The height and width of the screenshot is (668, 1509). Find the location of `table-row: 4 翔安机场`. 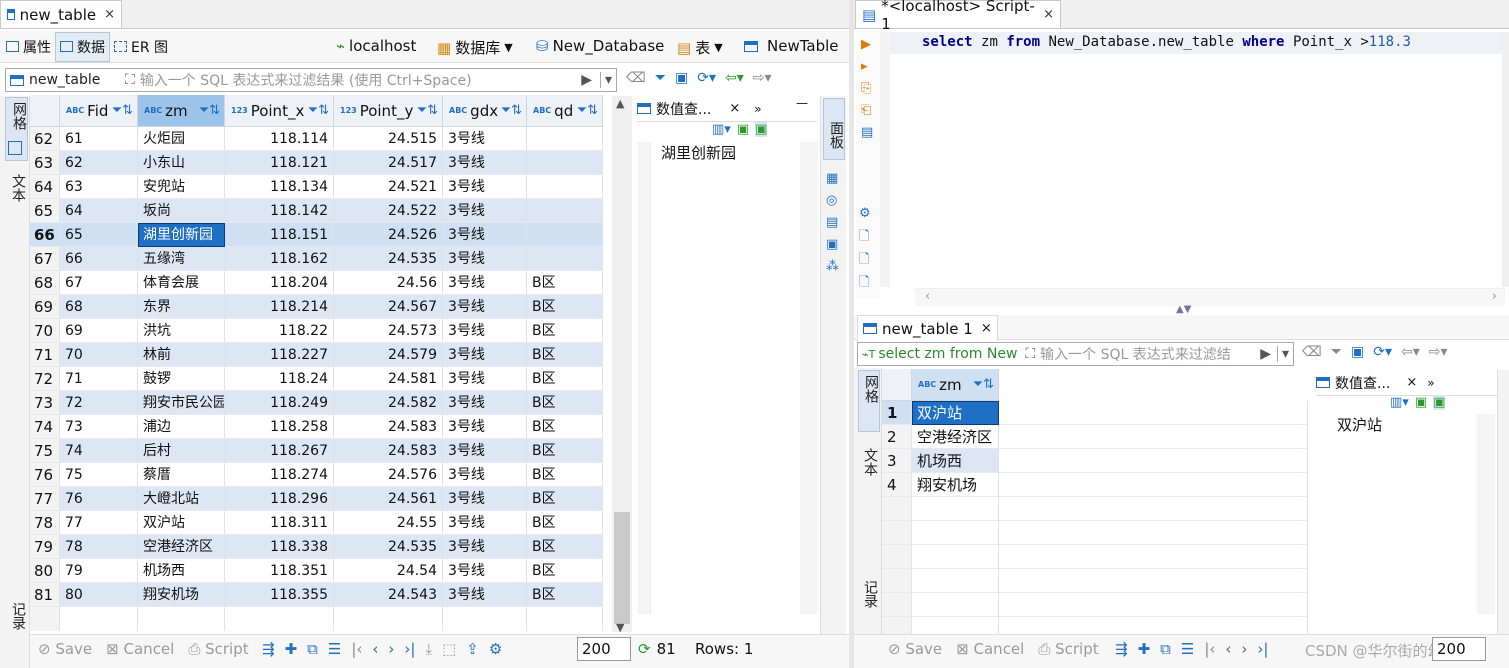

table-row: 4 翔安机场 is located at coordinates (1095, 485).